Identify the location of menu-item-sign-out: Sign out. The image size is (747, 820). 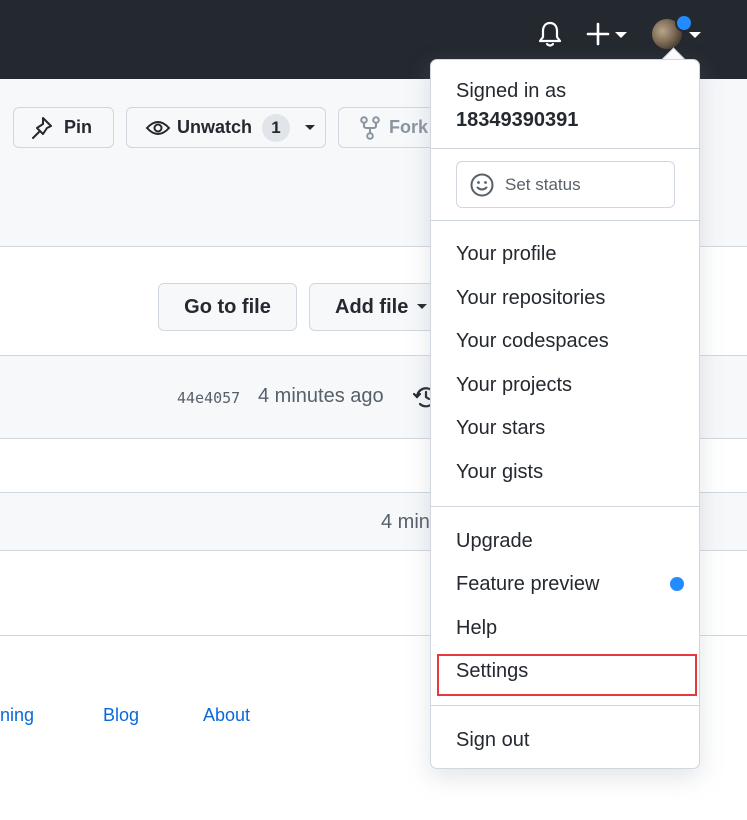
(492, 740).